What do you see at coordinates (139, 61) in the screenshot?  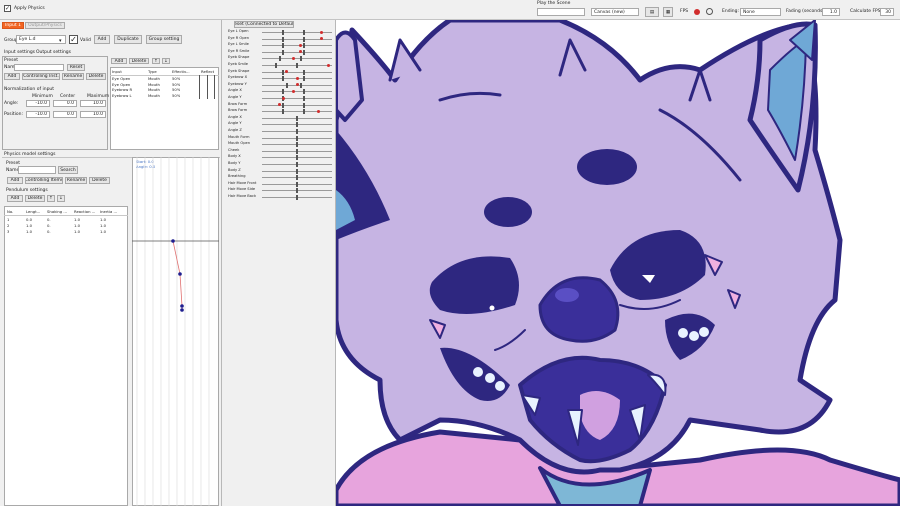 I see `input-table-delete-button: Delete` at bounding box center [139, 61].